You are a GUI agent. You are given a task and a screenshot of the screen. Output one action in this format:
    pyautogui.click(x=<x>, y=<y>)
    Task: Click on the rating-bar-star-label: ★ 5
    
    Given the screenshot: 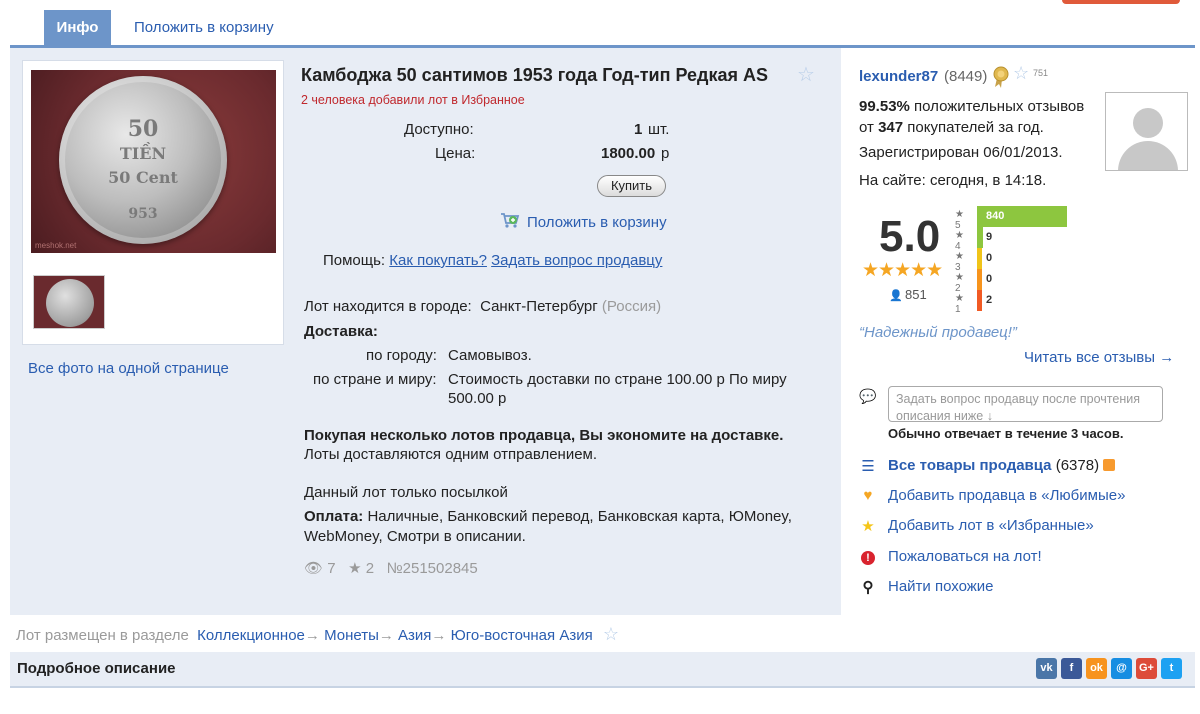 What is the action you would take?
    pyautogui.click(x=959, y=220)
    